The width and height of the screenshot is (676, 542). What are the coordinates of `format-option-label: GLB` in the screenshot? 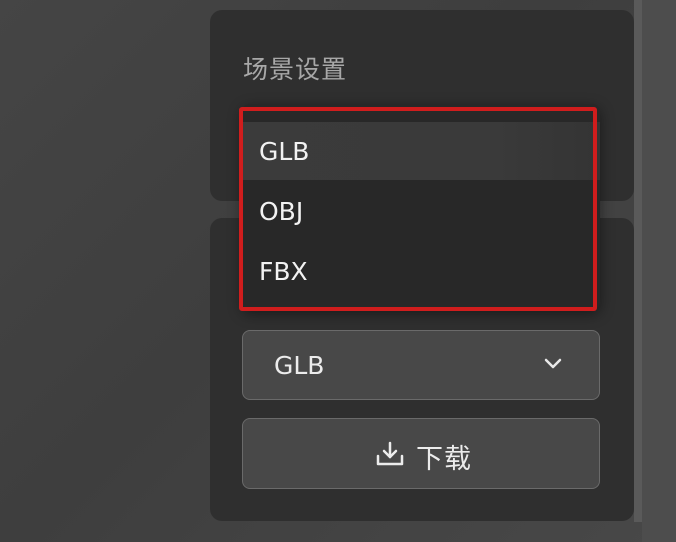 It's located at (284, 151).